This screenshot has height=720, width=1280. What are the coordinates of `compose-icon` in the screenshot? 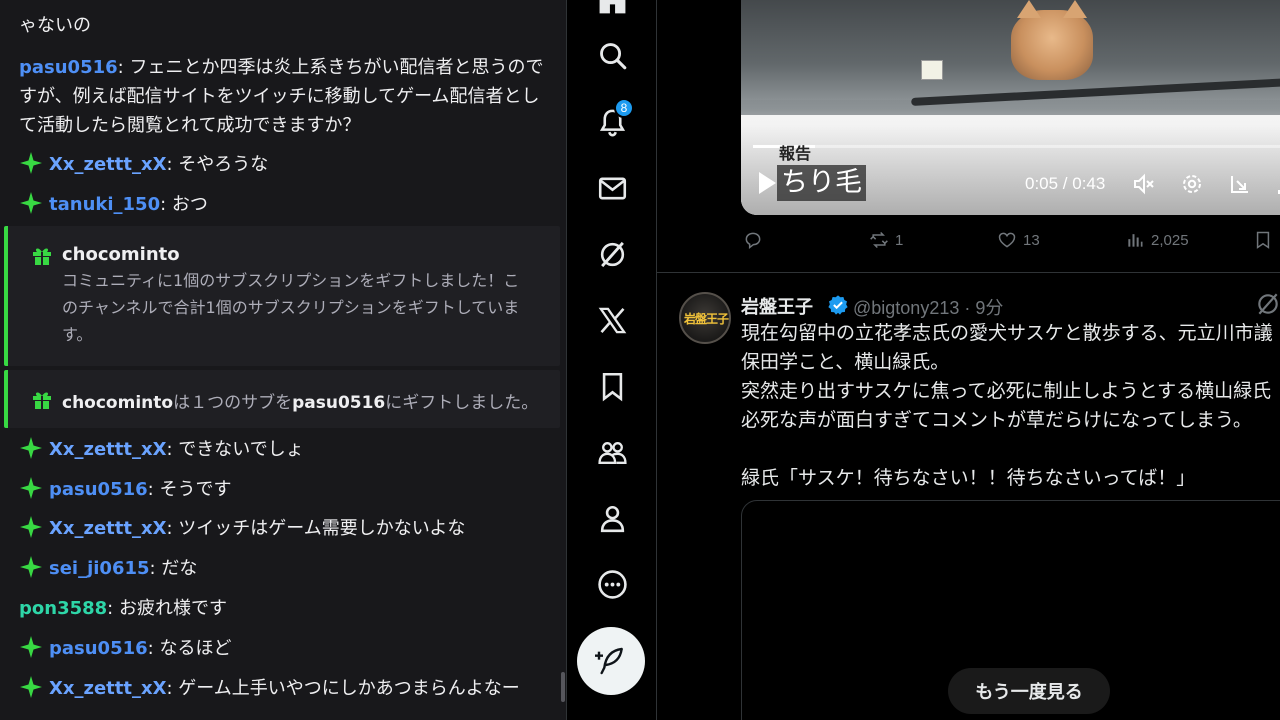 It's located at (609, 661).